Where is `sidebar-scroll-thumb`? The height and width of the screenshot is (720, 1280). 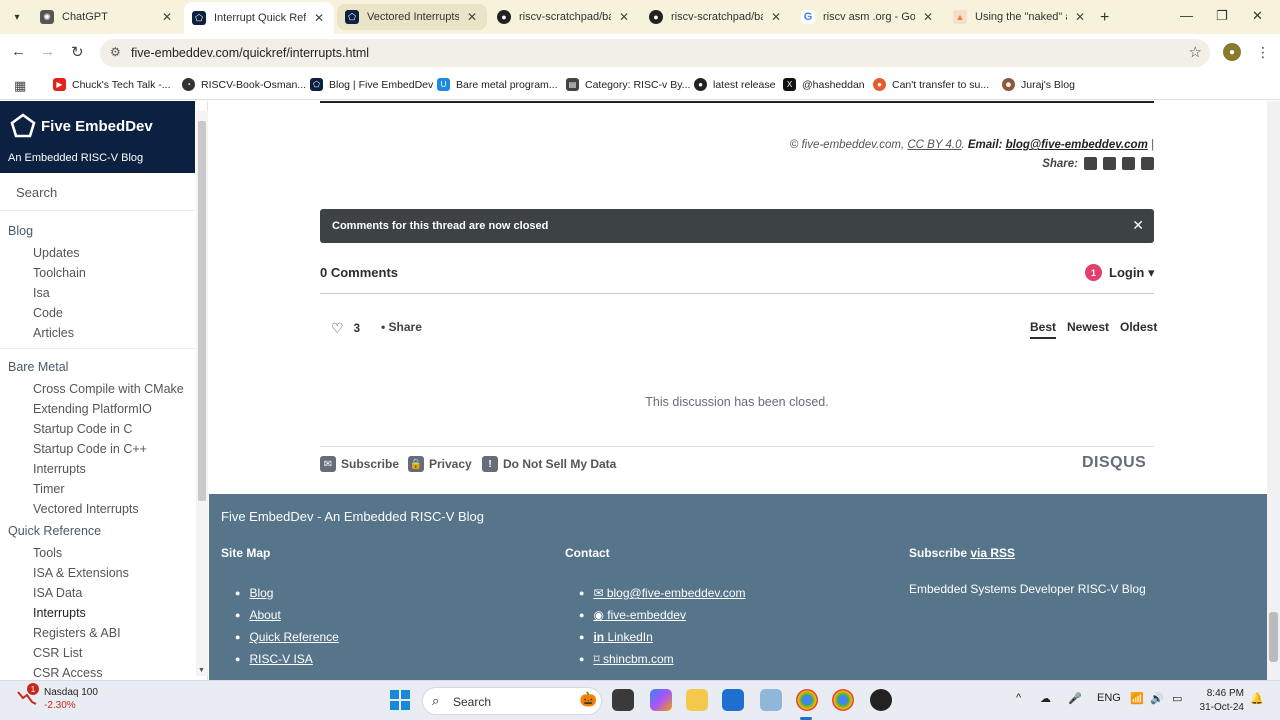 sidebar-scroll-thumb is located at coordinates (202, 311).